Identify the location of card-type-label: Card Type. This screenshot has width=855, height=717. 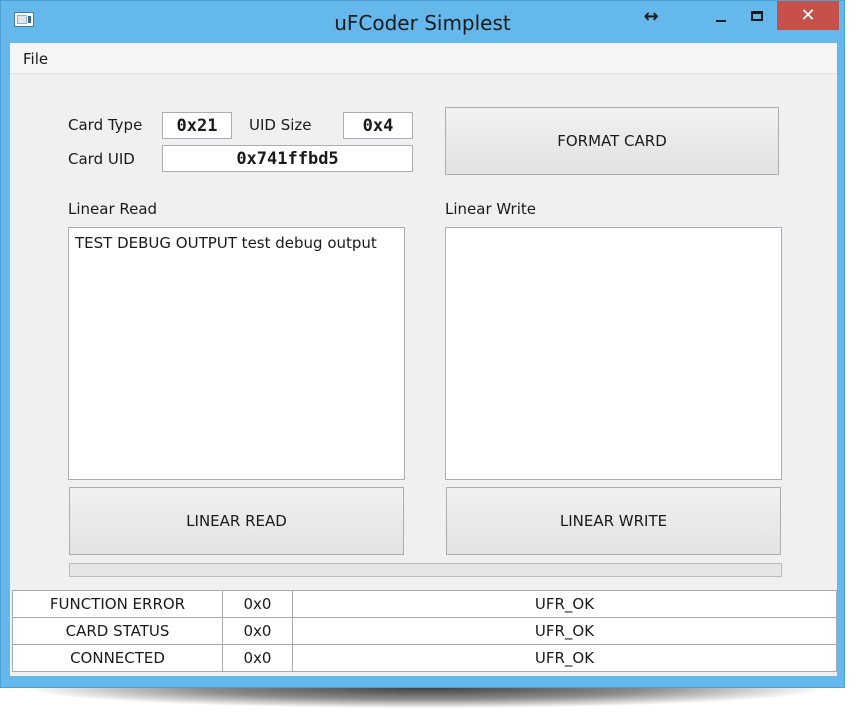
(105, 125).